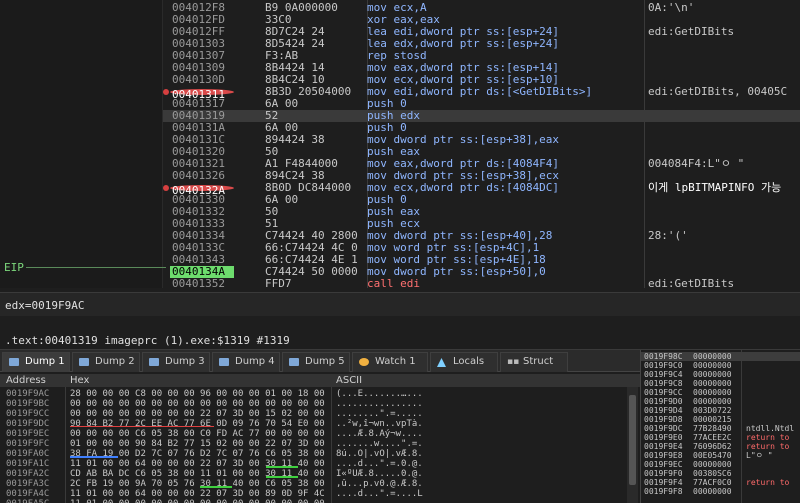 The height and width of the screenshot is (503, 800). Describe the element at coordinates (36, 362) in the screenshot. I see `tab-dump-1: Dump 1` at that location.